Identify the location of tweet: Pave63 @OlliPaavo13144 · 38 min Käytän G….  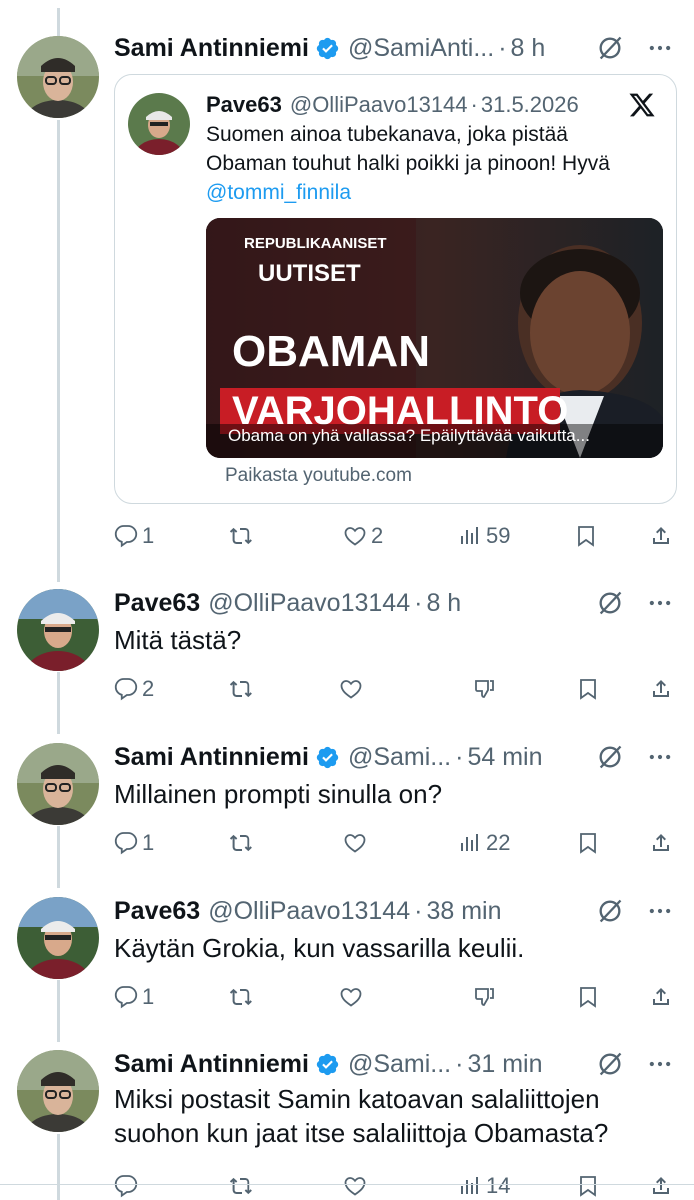
(347, 968).